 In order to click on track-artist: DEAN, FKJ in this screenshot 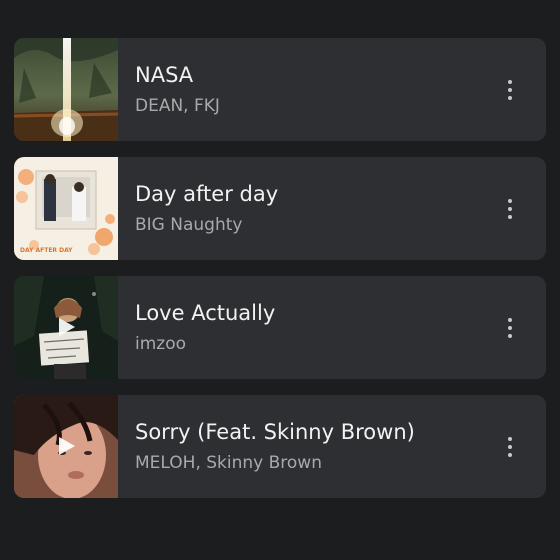, I will do `click(177, 106)`.